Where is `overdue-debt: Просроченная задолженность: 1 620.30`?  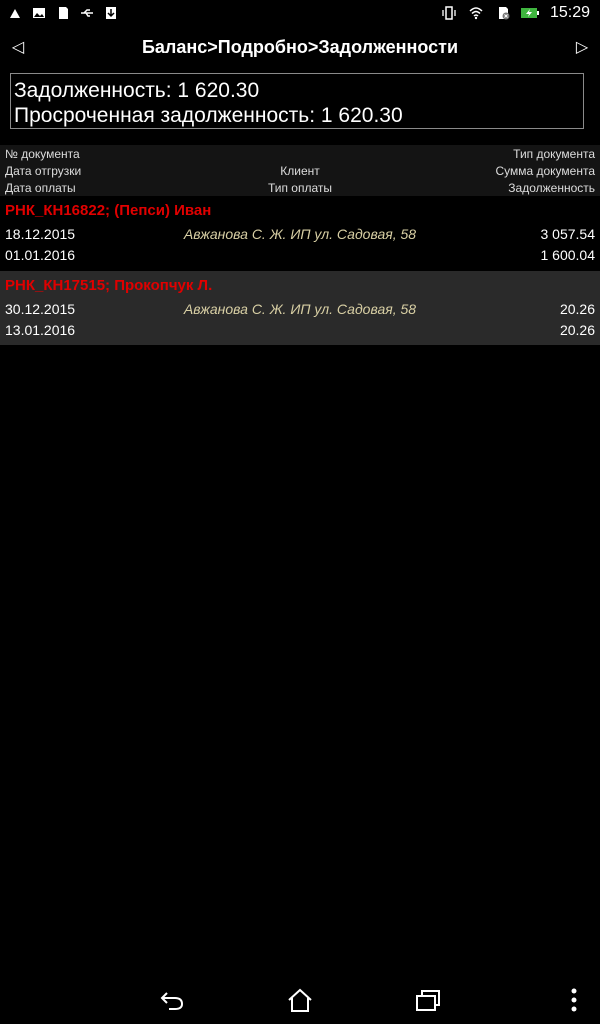
overdue-debt: Просроченная задолженность: 1 620.30 is located at coordinates (208, 115).